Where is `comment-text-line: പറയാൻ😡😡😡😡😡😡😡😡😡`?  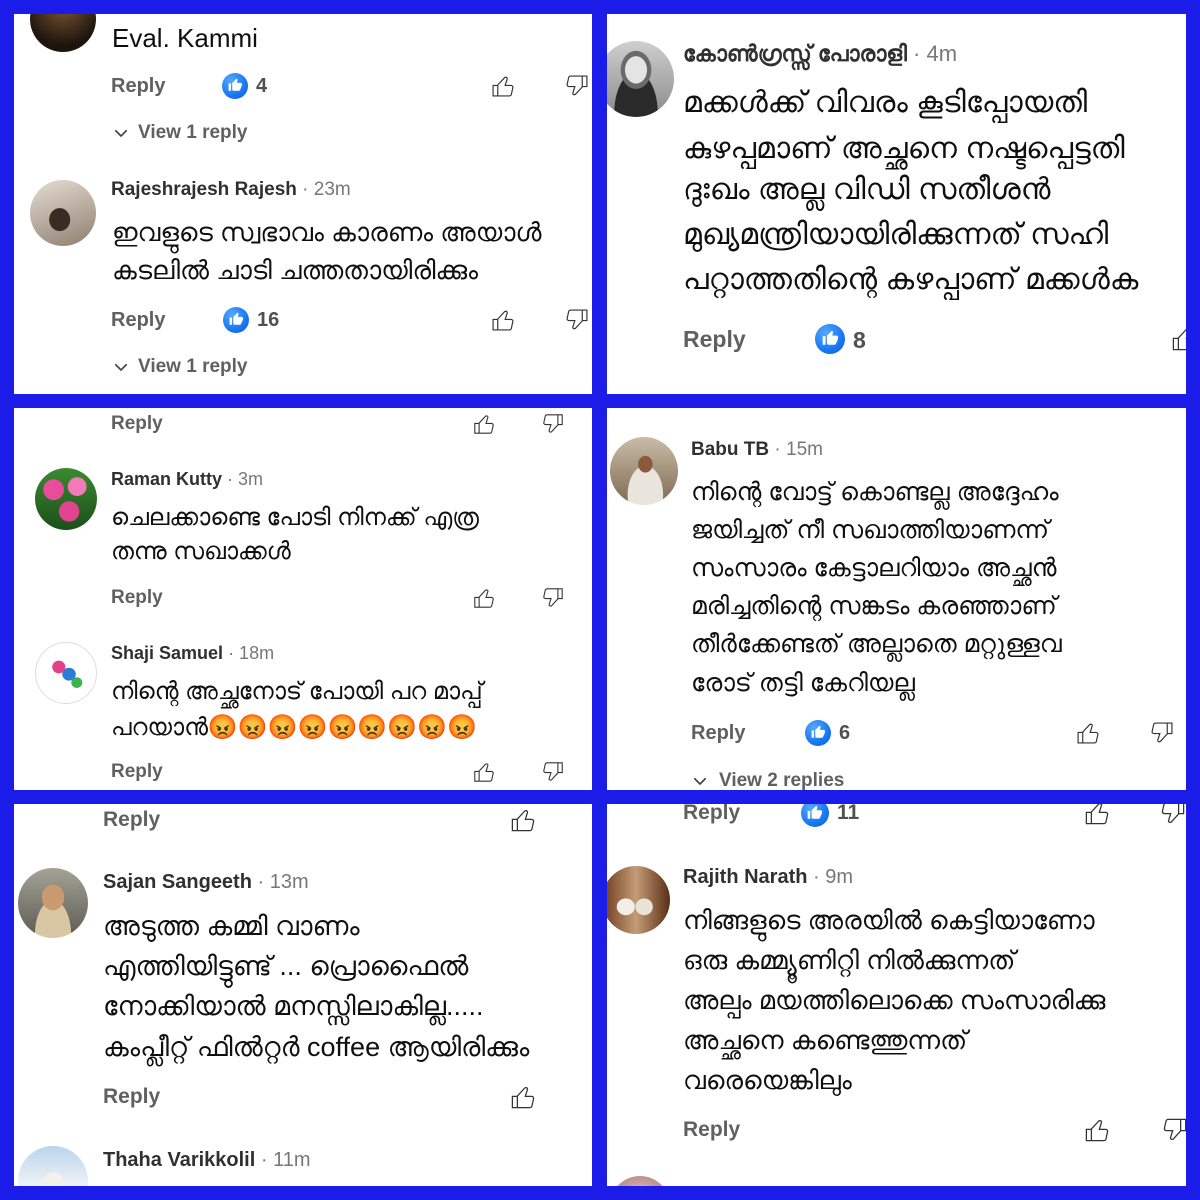 comment-text-line: പറയാൻ😡😡😡😡😡😡😡😡😡 is located at coordinates (294, 727).